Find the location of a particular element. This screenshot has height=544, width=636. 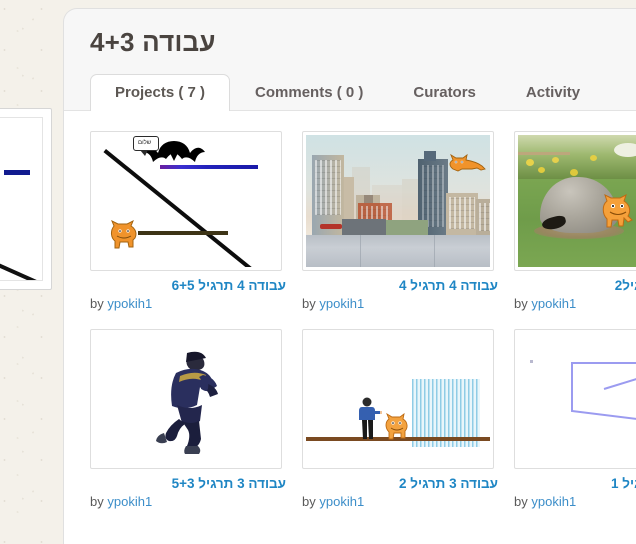

project-title-link: עבודה 3 תרגיל 1 is located at coordinates (575, 483).